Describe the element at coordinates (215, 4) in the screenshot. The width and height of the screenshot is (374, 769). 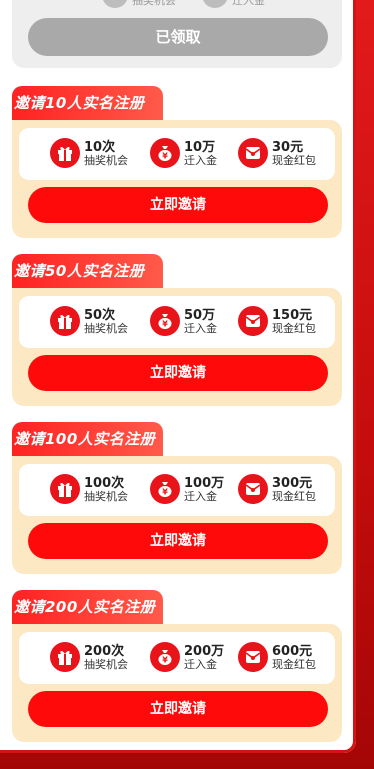
I see `money-bag-icon` at that location.